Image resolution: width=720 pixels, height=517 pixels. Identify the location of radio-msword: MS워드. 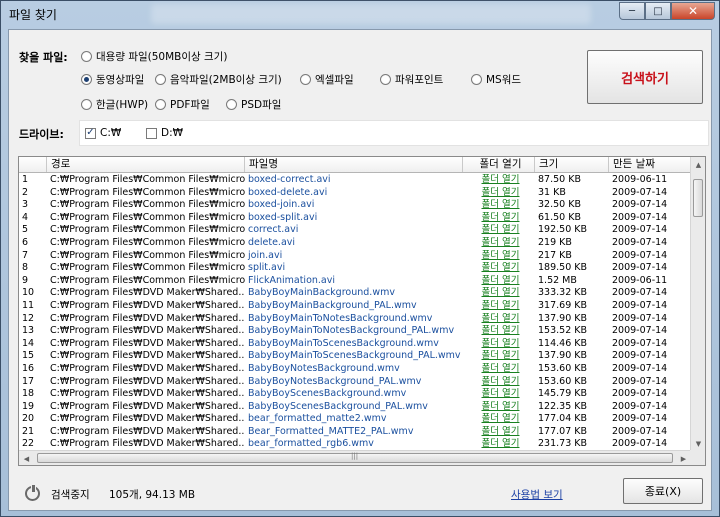
(496, 79).